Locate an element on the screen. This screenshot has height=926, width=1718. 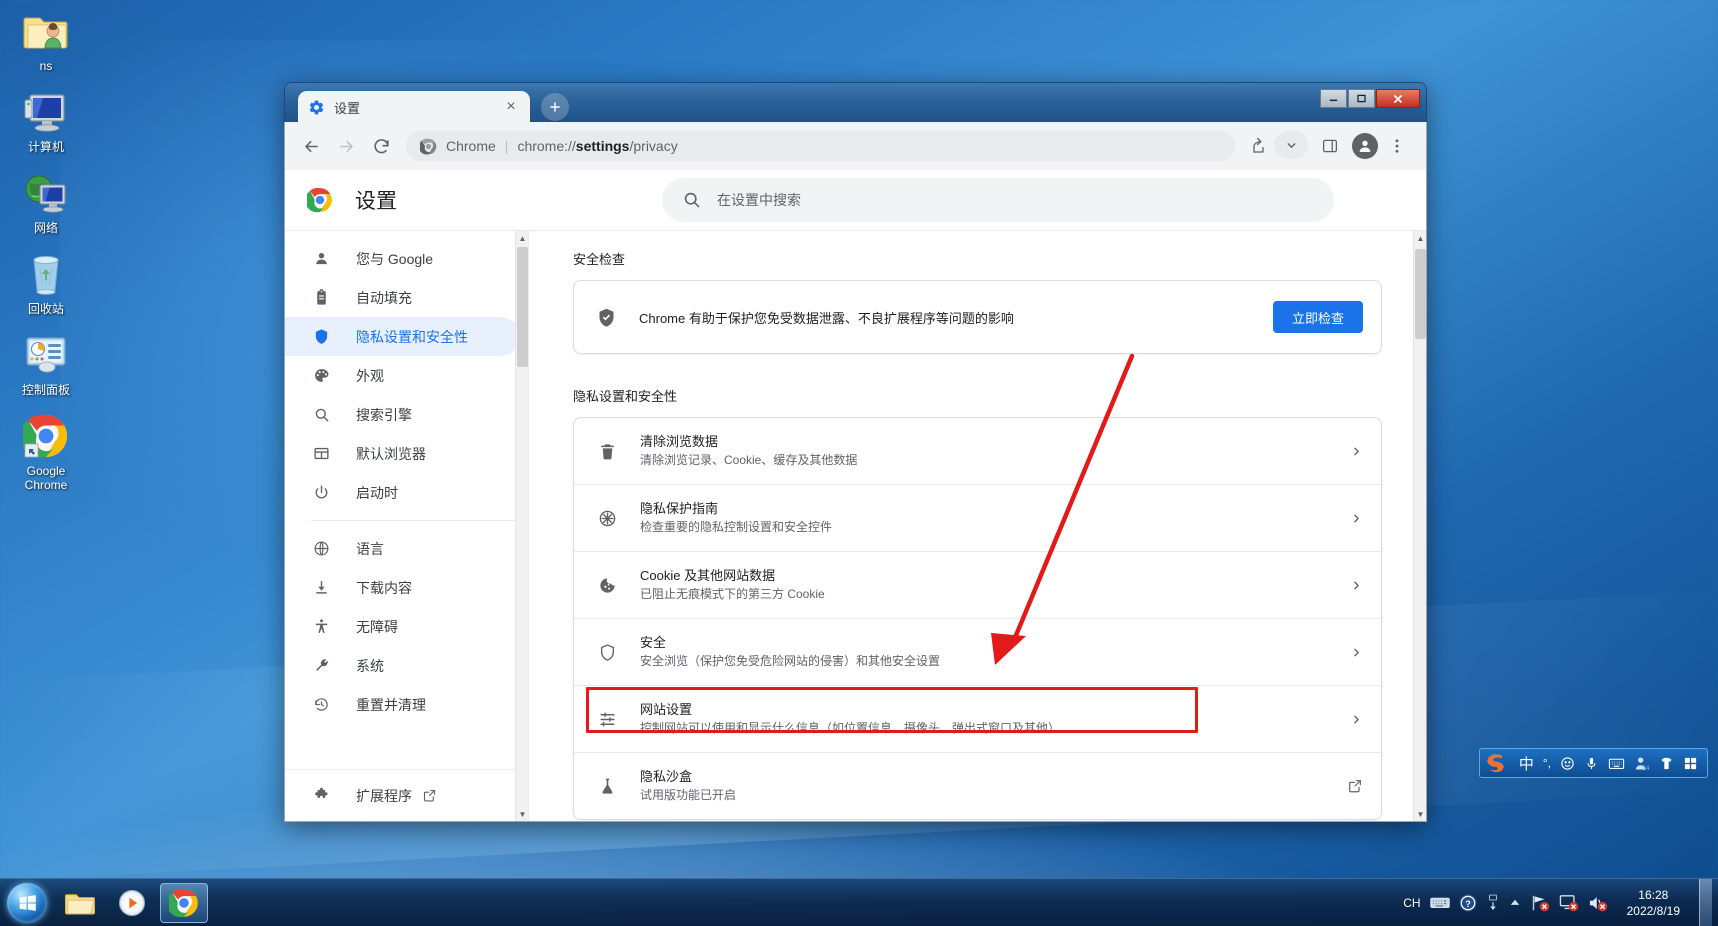
clipboard-icon is located at coordinates (321, 298).